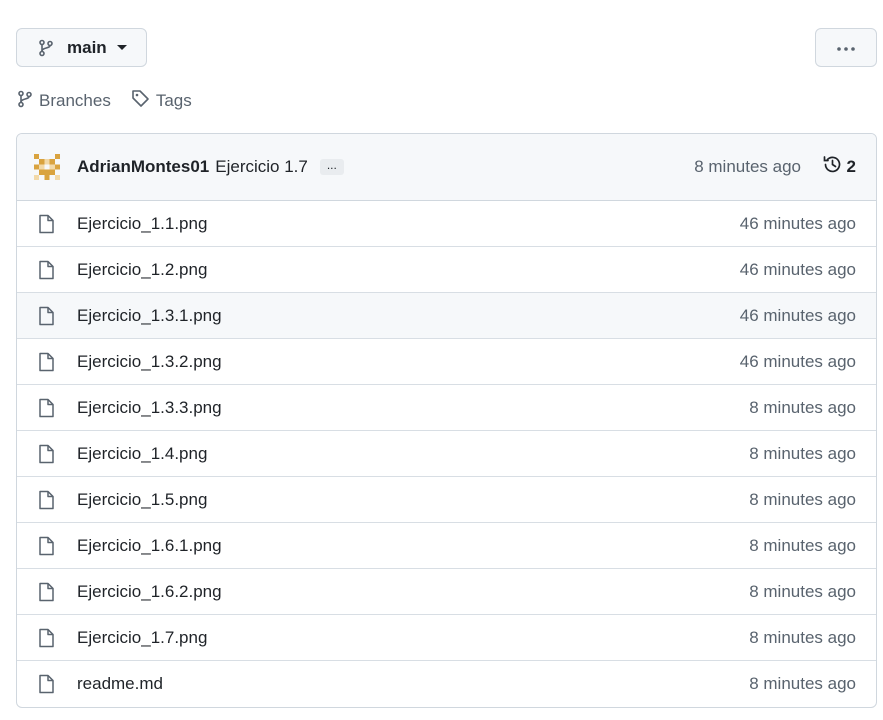  What do you see at coordinates (149, 408) in the screenshot?
I see `file-name-link: Ejercicio_1.3.3.png` at bounding box center [149, 408].